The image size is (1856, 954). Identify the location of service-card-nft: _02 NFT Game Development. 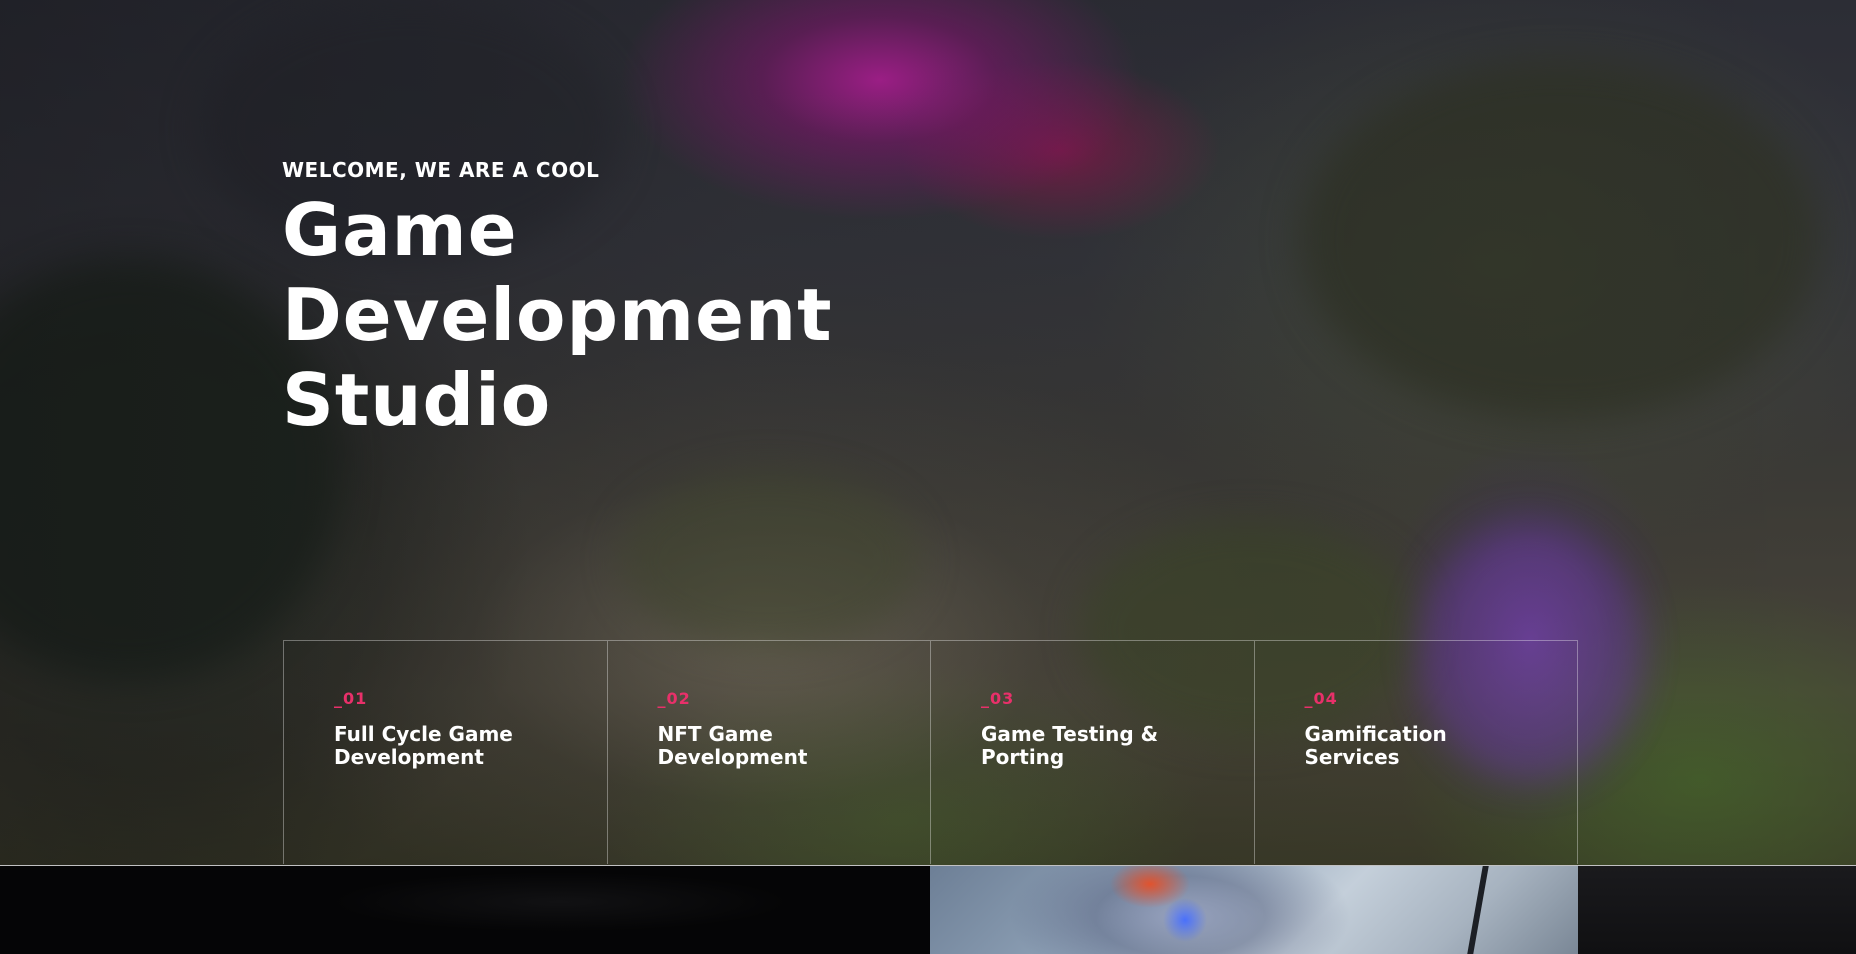
(769, 752).